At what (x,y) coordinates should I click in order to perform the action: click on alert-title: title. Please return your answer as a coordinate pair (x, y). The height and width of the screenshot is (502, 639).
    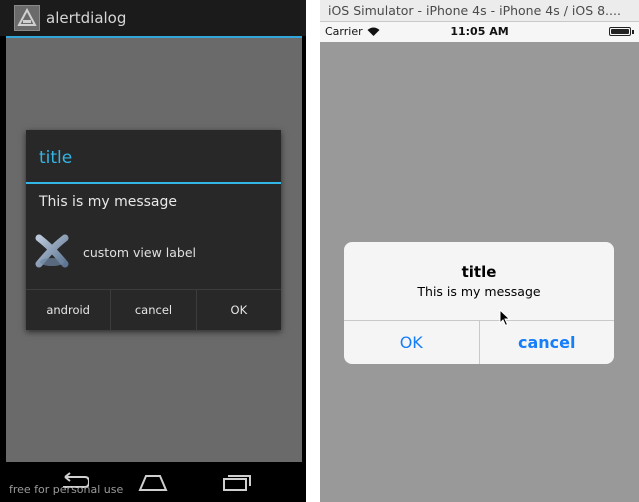
    Looking at the image, I should click on (479, 272).